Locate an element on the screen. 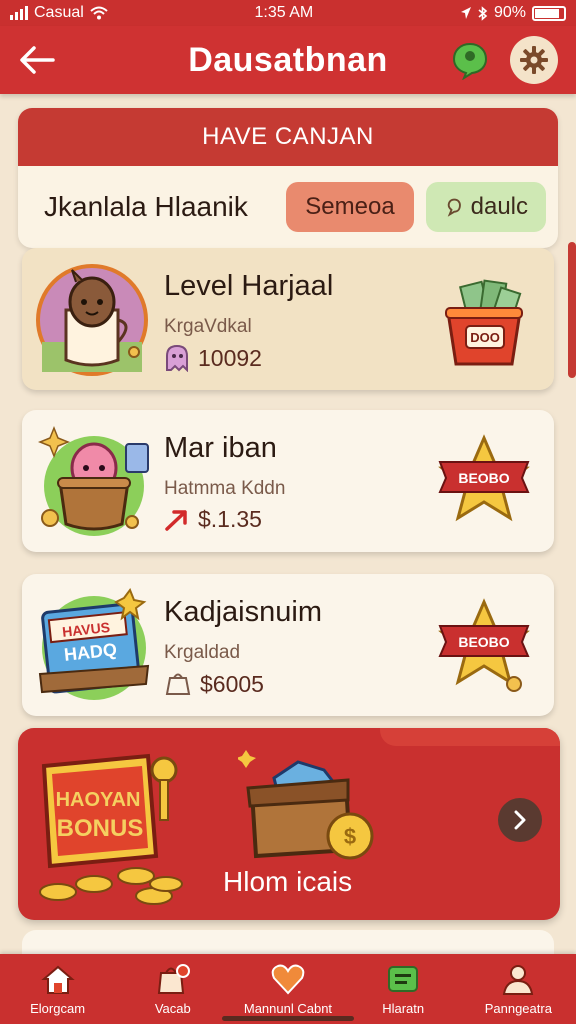 This screenshot has height=1024, width=576. card-2-value-row: $.1.35 is located at coordinates (213, 519).